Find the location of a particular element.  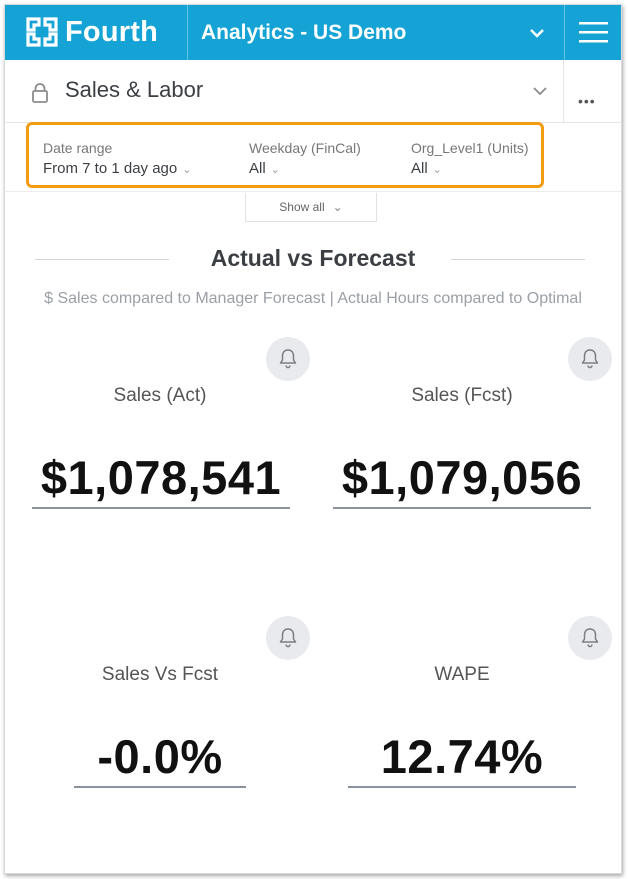

hamburger-menu-button is located at coordinates (593, 32).